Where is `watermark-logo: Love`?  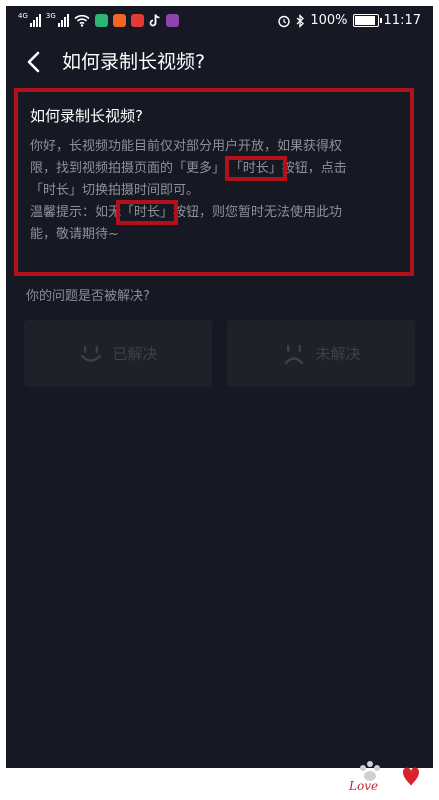
watermark-logo: Love is located at coordinates (383, 777).